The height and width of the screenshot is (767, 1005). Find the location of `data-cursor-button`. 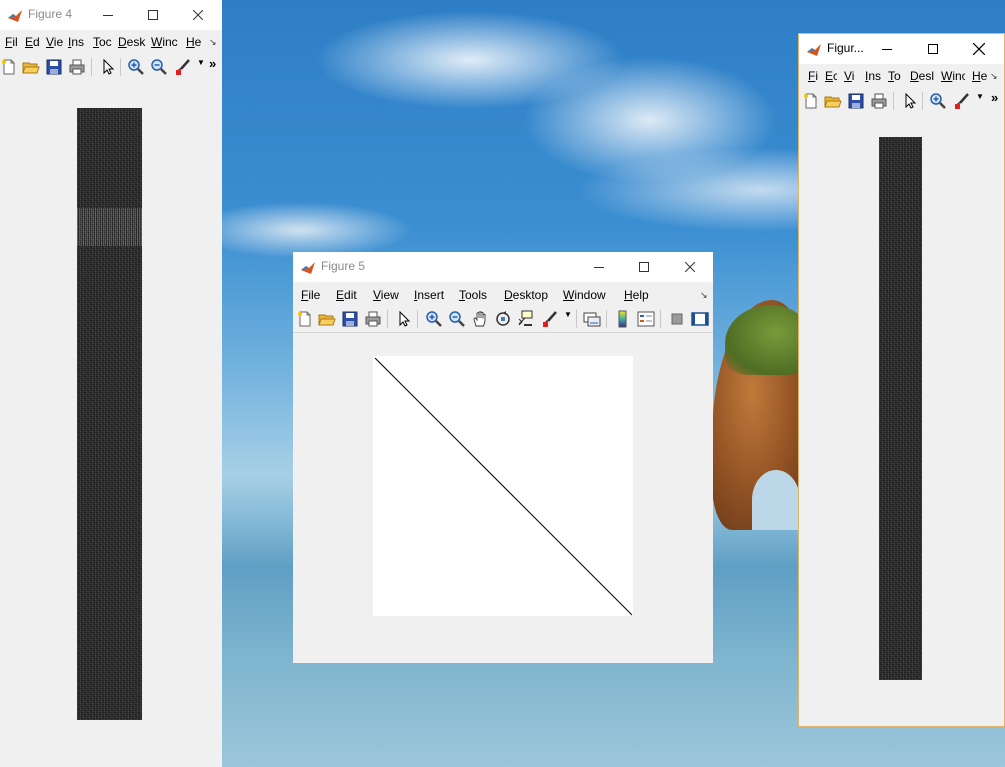

data-cursor-button is located at coordinates (526, 319).